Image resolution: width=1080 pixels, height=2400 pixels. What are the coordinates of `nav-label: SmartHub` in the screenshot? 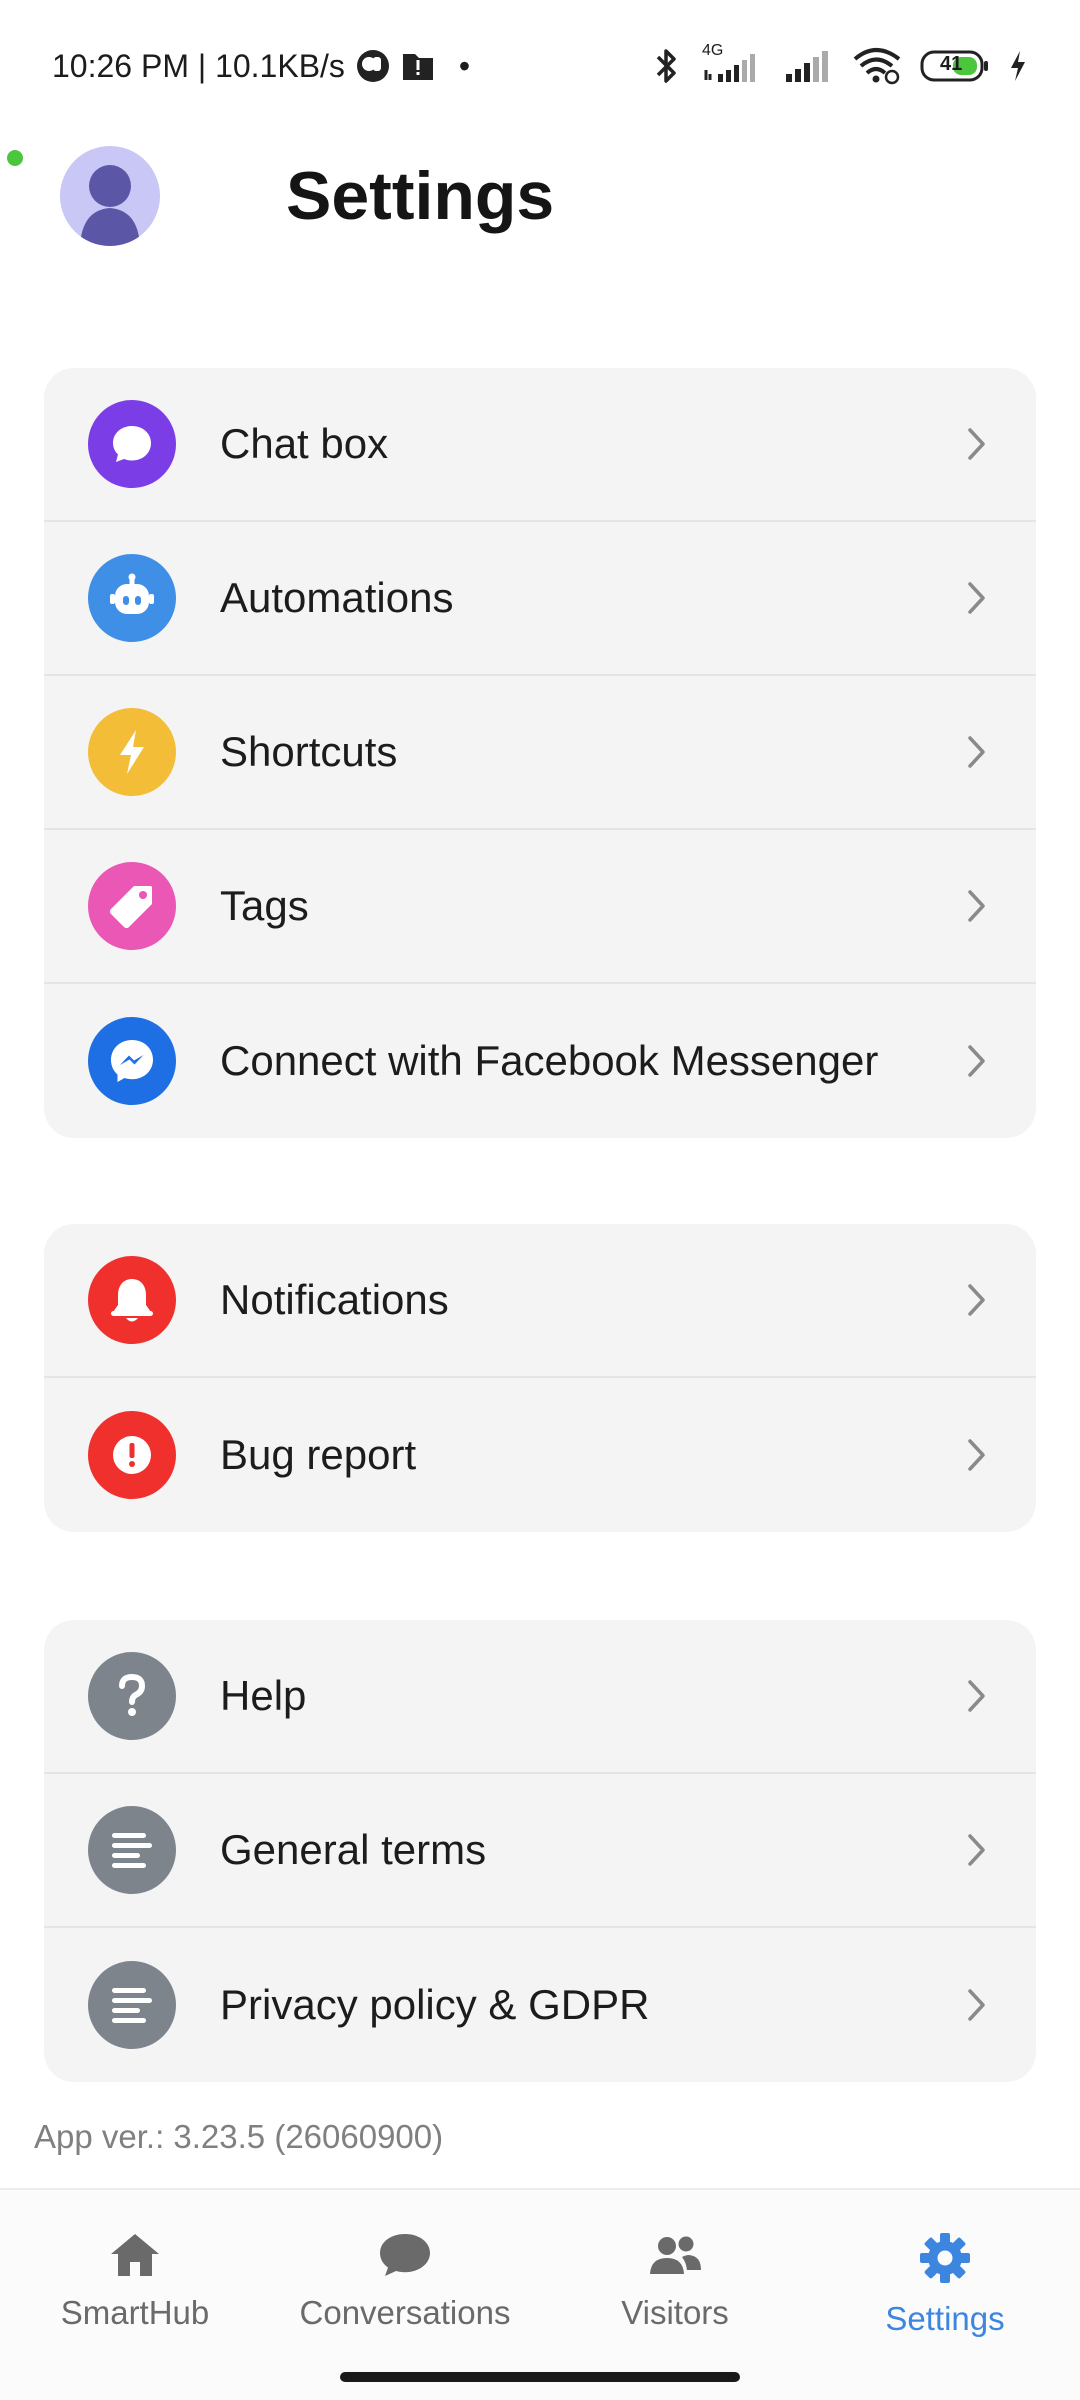 It's located at (135, 2312).